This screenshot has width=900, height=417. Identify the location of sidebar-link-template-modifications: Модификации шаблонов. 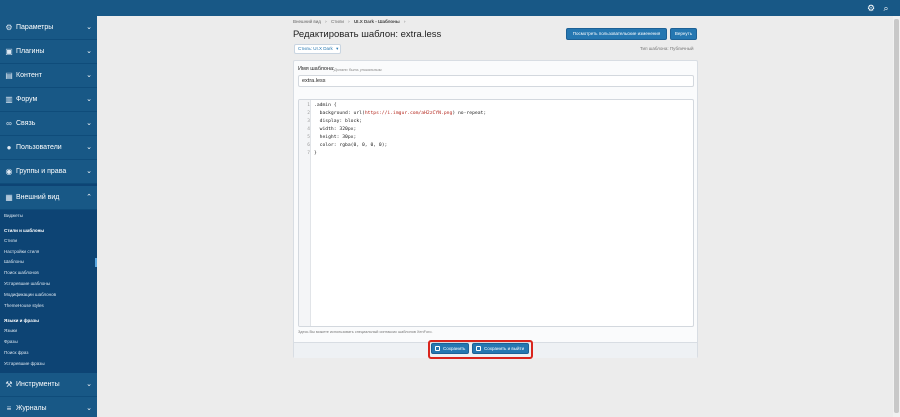
(30, 295).